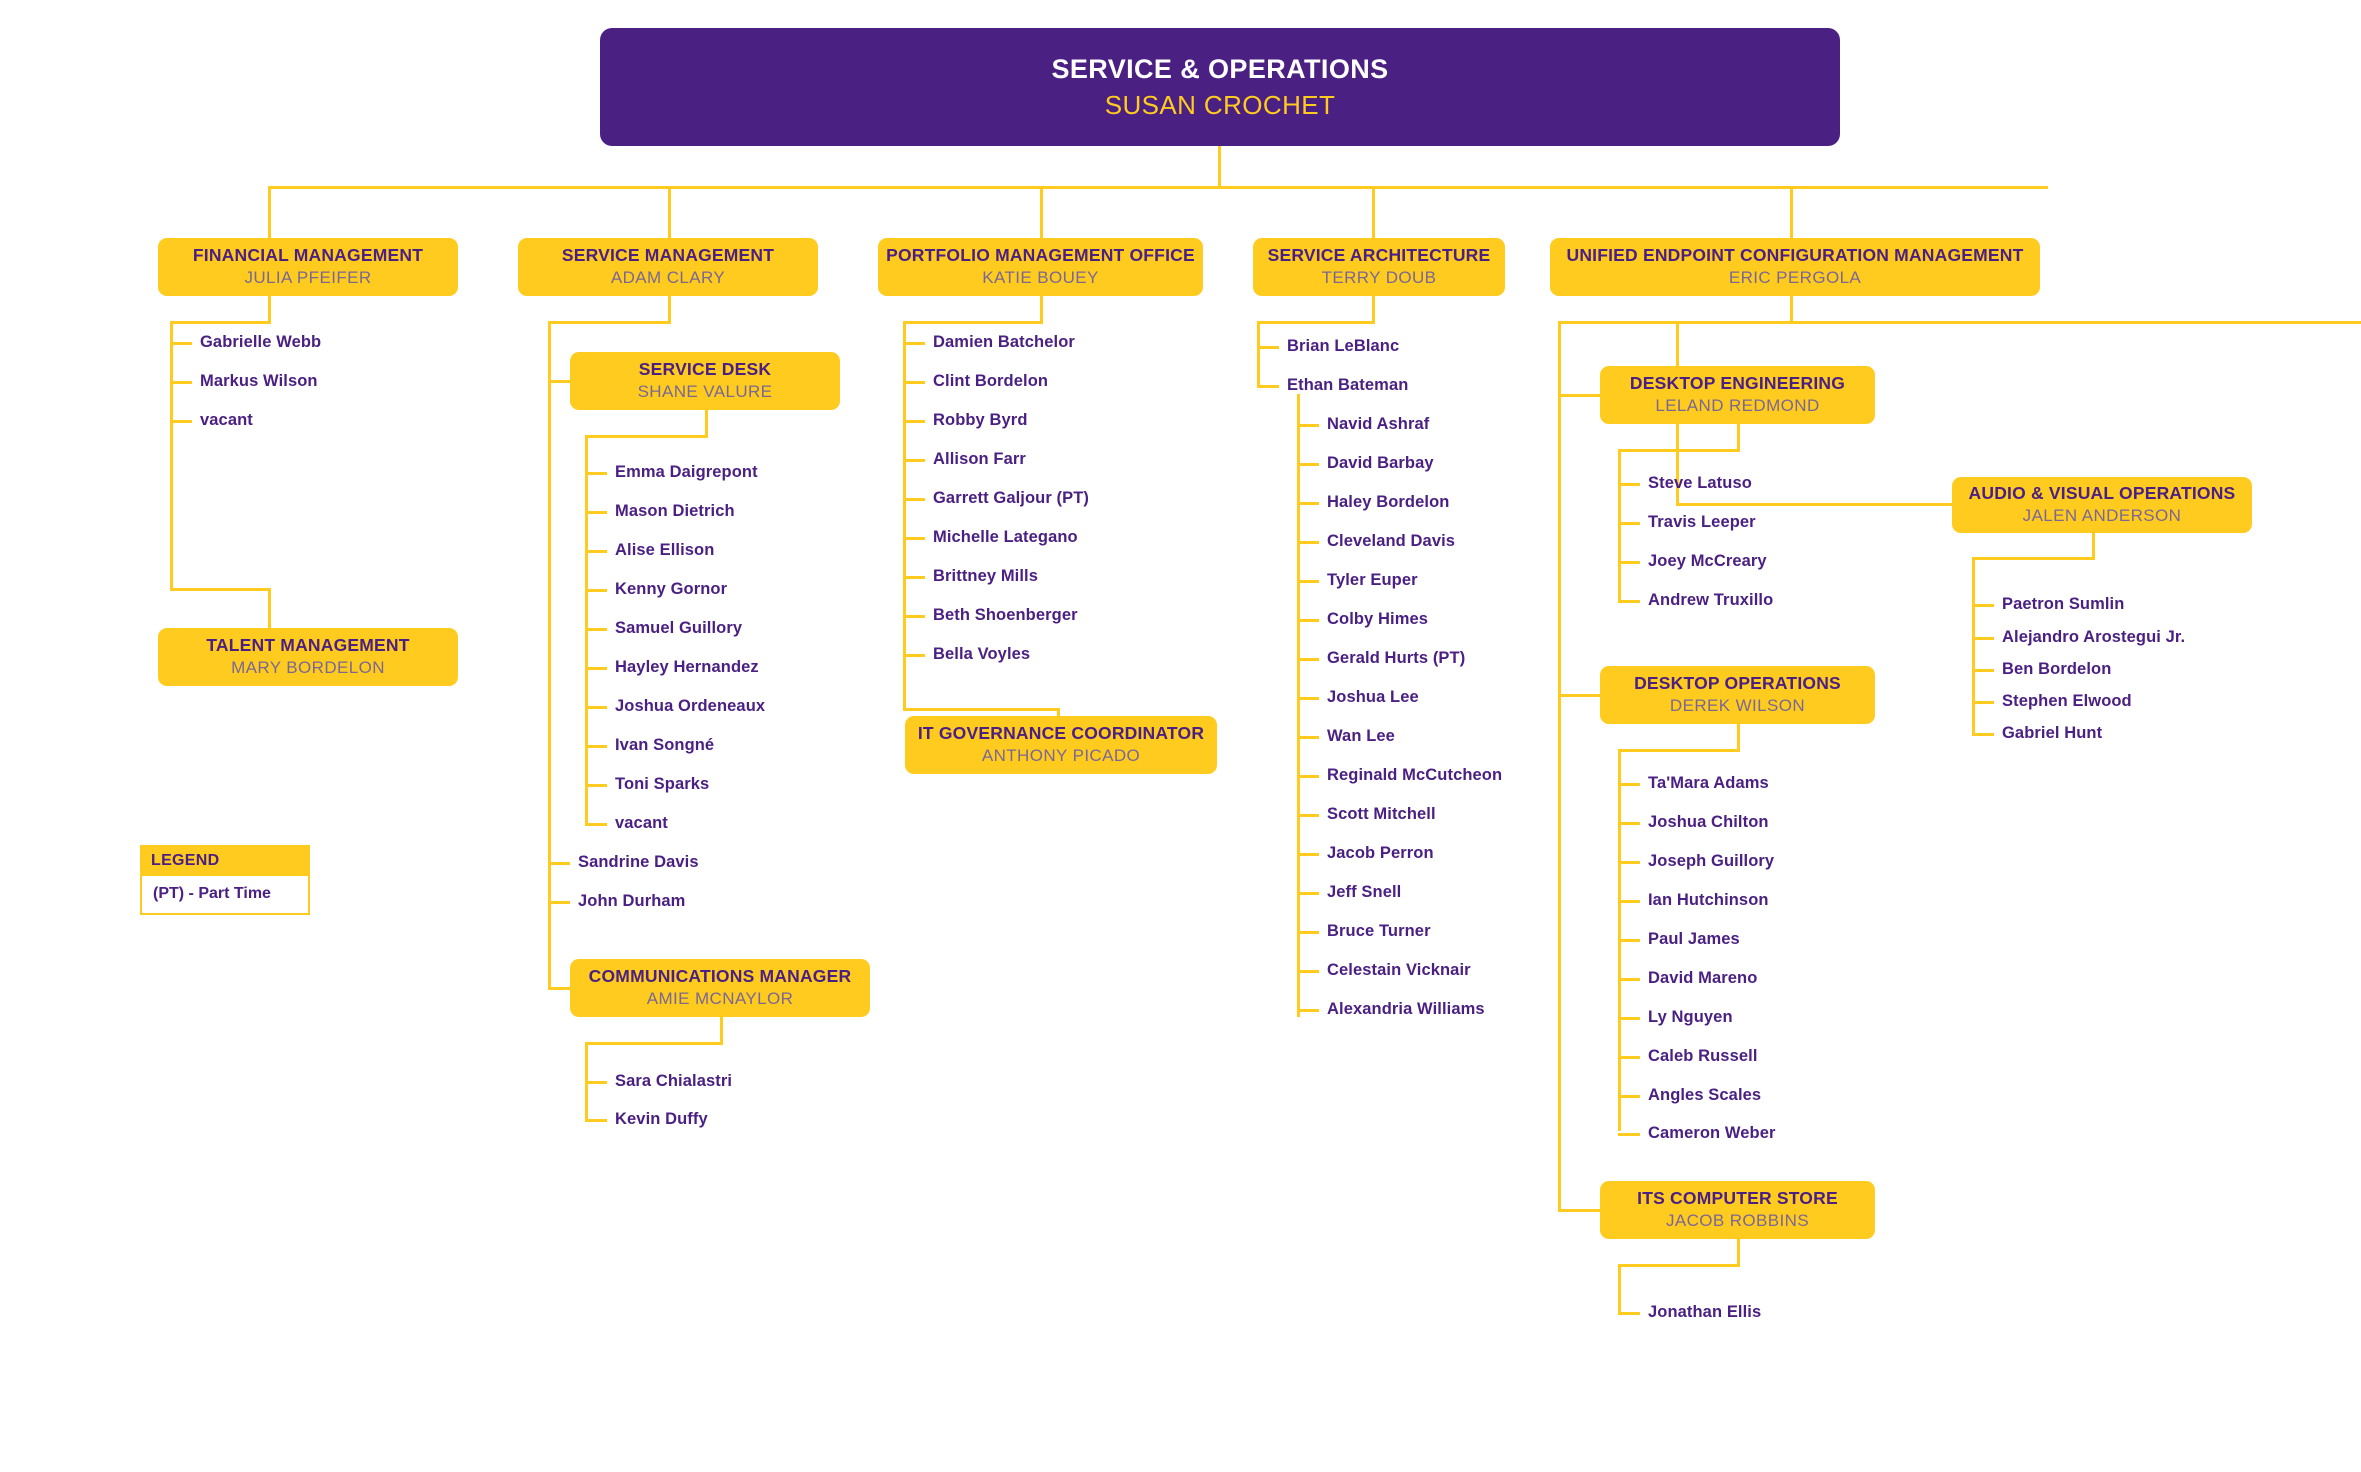 The height and width of the screenshot is (1472, 2361). What do you see at coordinates (1058, 712) in the screenshot?
I see `connector-itg-stem` at bounding box center [1058, 712].